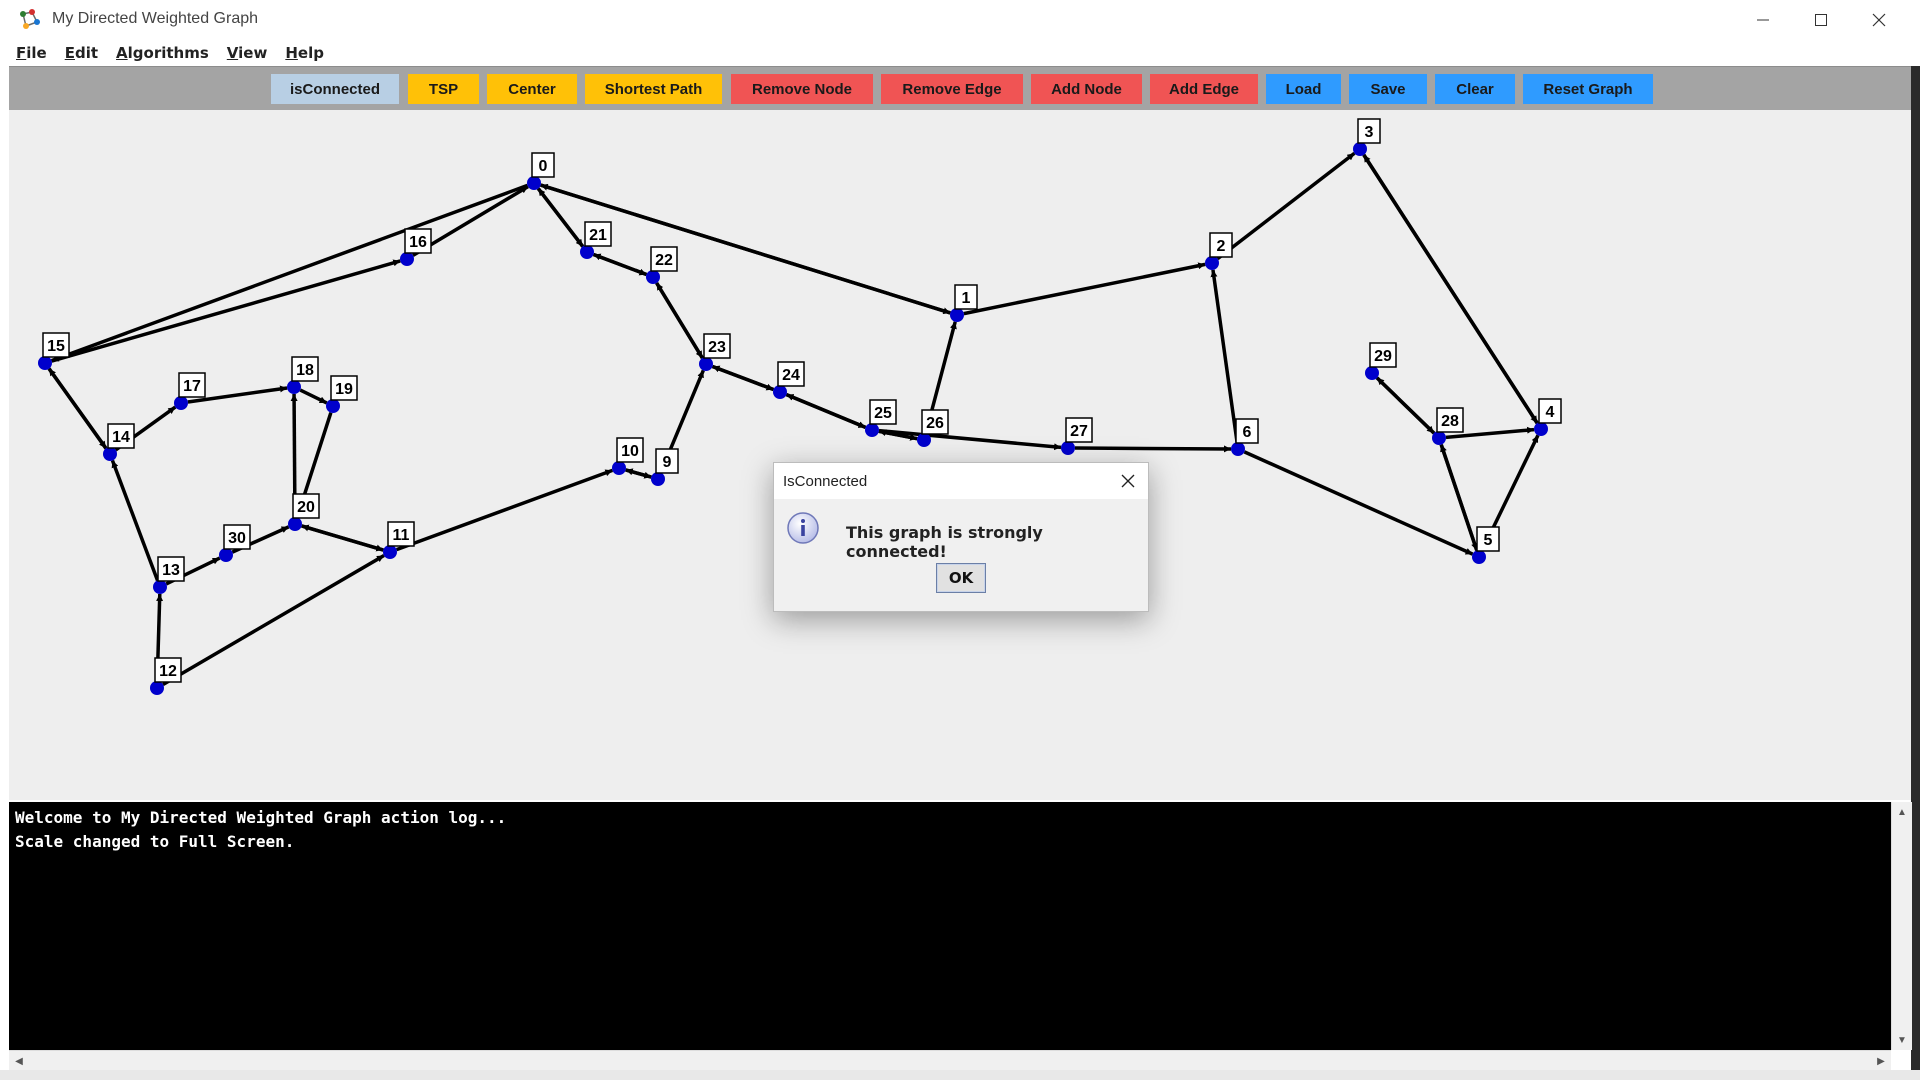  What do you see at coordinates (342, 394) in the screenshot?
I see `node-19: 19` at bounding box center [342, 394].